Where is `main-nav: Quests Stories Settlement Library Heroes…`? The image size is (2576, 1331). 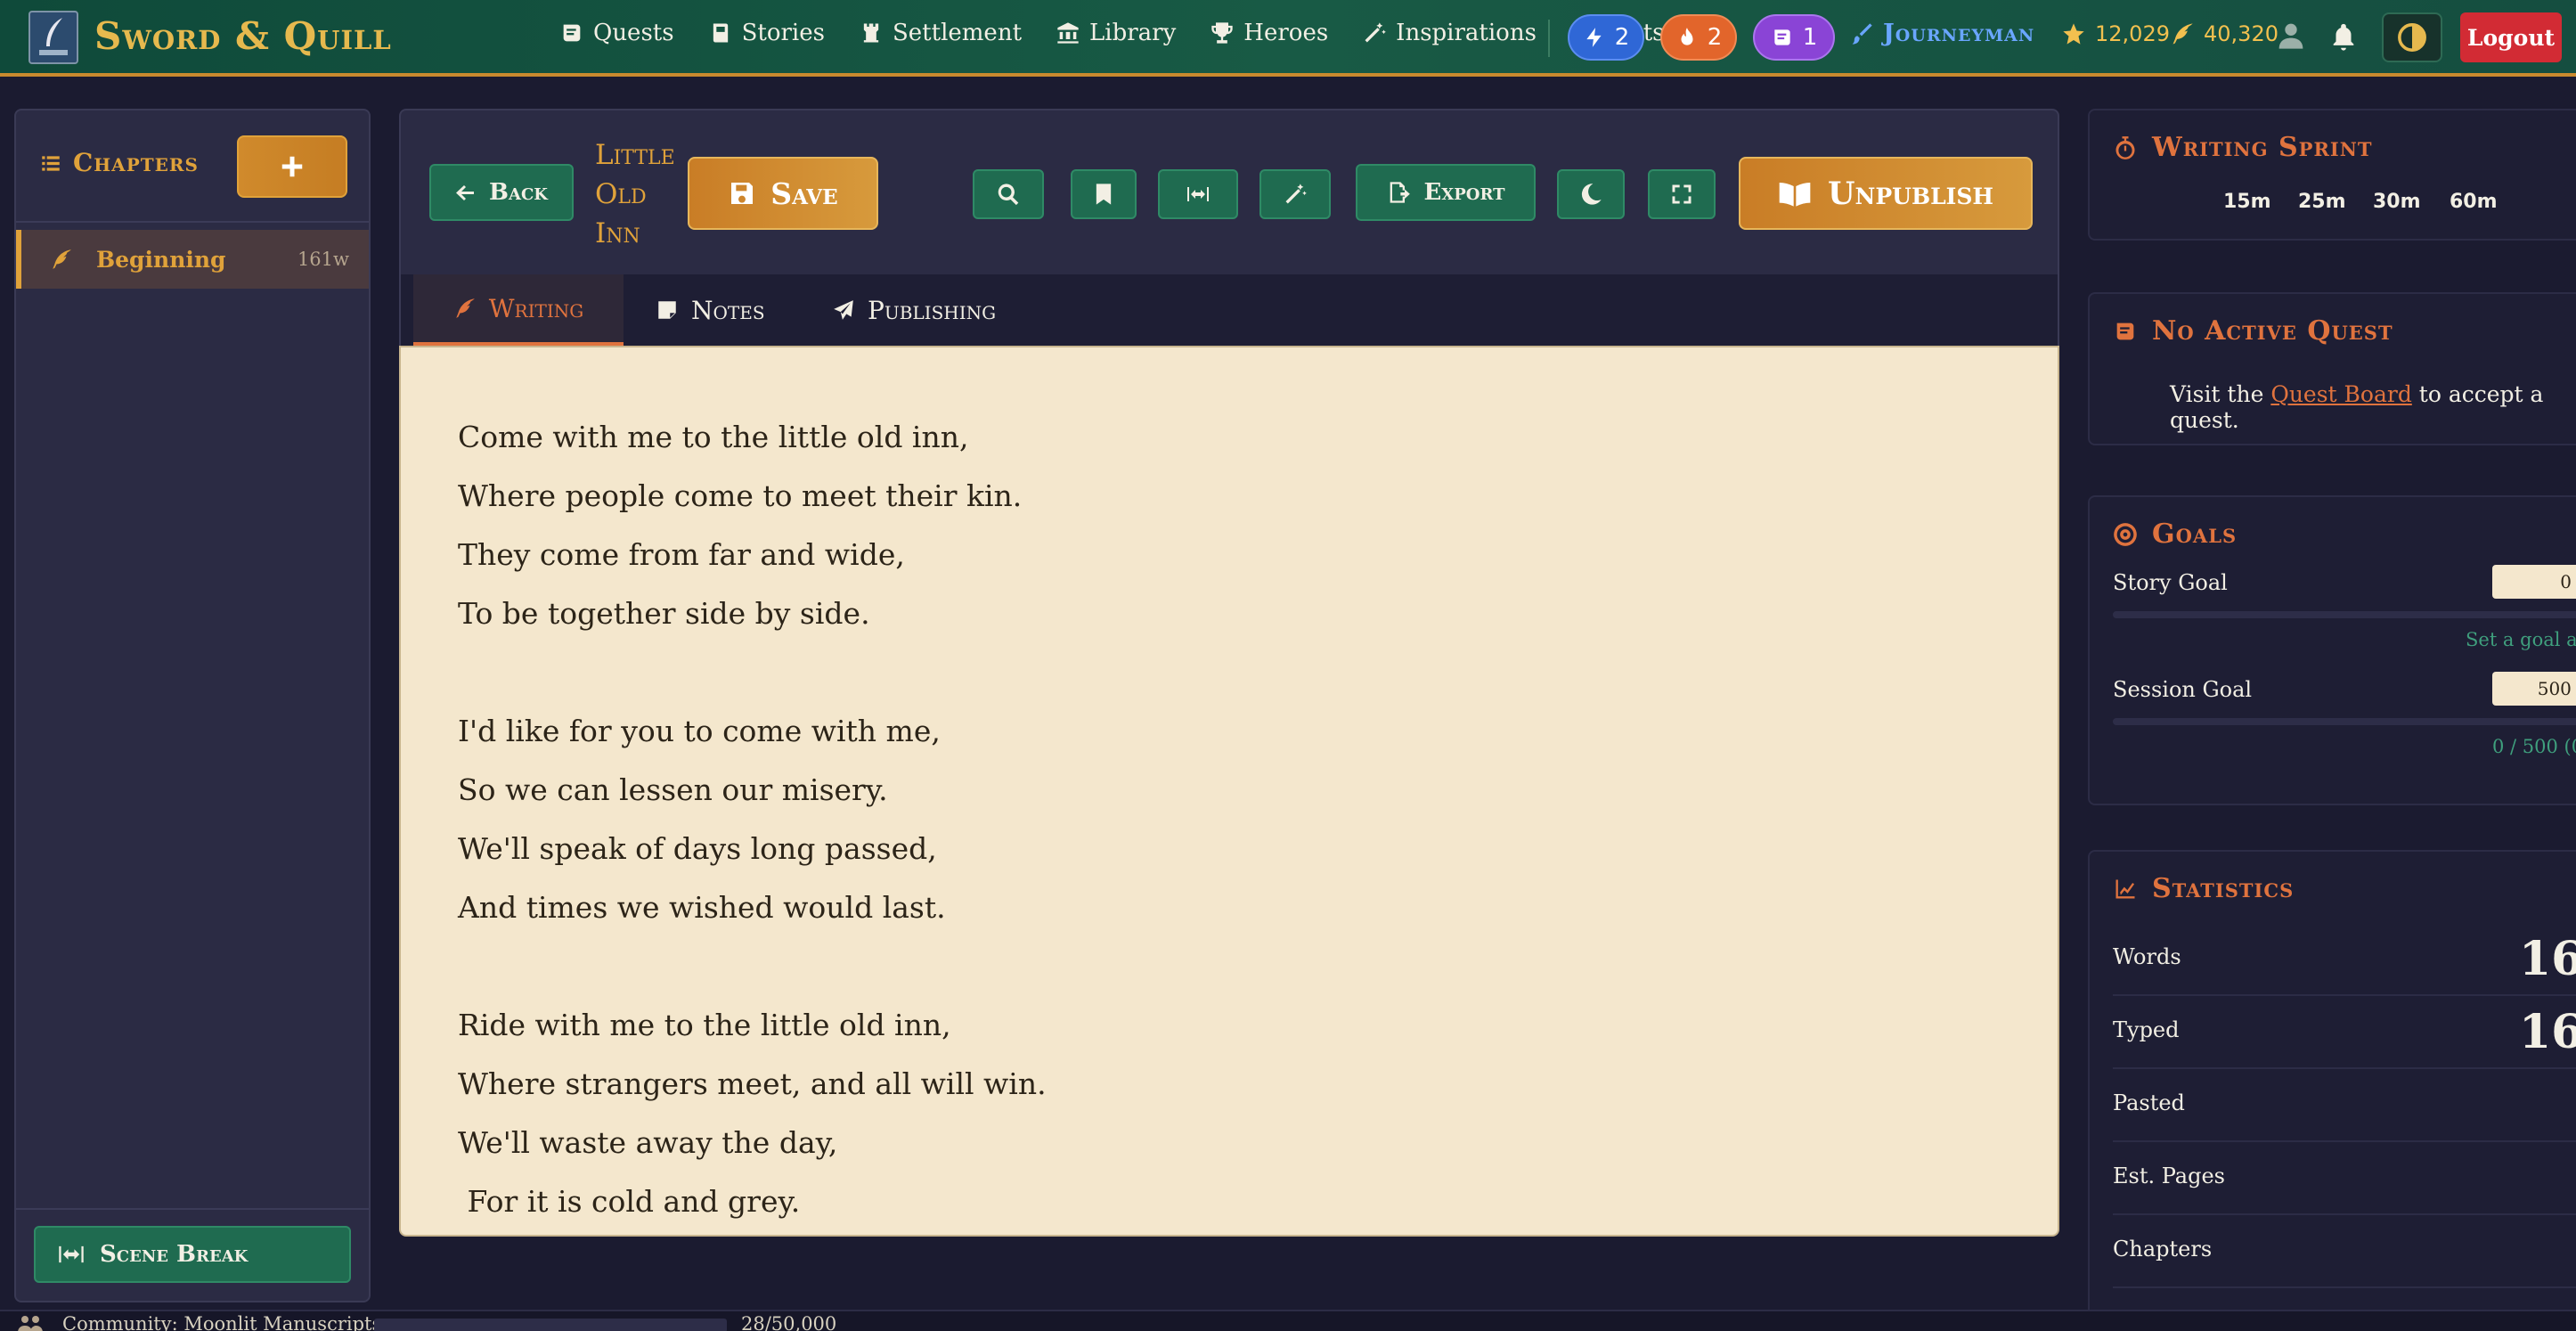 main-nav: Quests Stories Settlement Library Heroes… is located at coordinates (1129, 33).